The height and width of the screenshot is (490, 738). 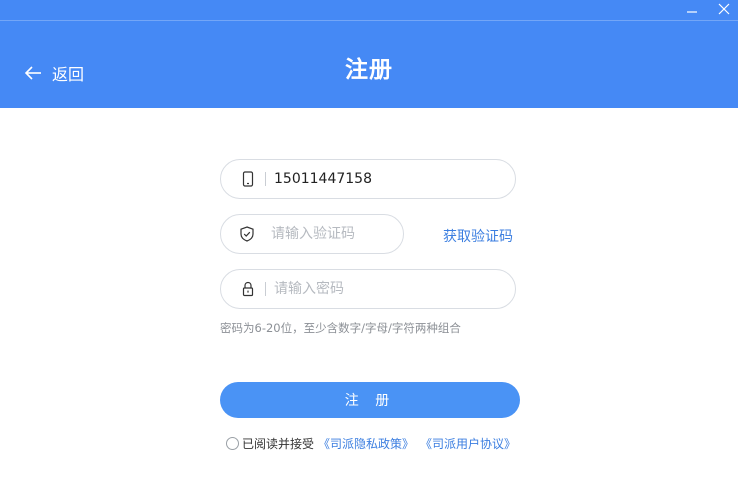 I want to click on verification-code-field, so click(x=332, y=234).